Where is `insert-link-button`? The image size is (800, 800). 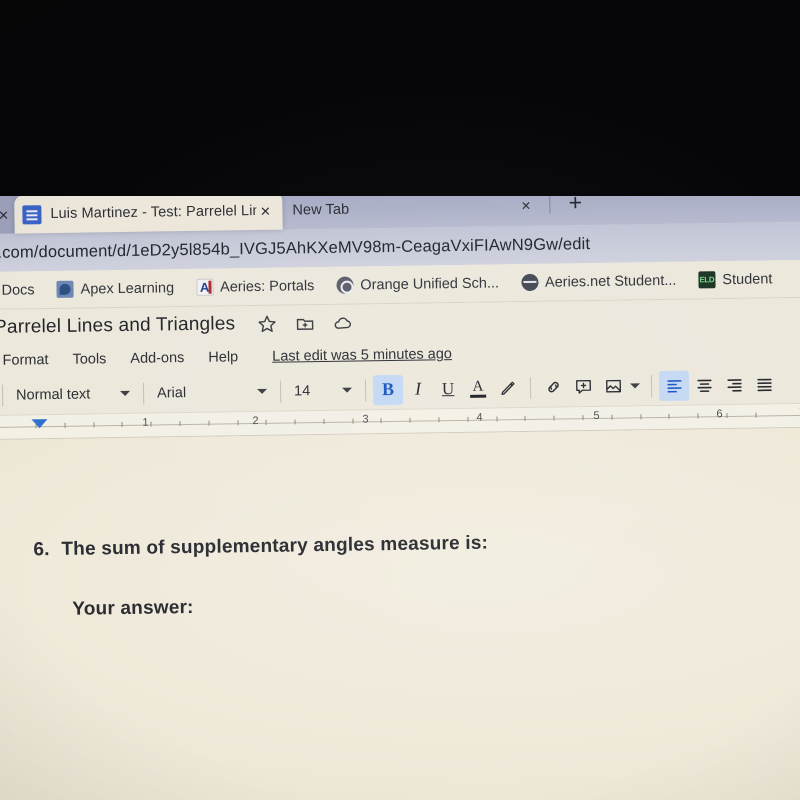 insert-link-button is located at coordinates (553, 387).